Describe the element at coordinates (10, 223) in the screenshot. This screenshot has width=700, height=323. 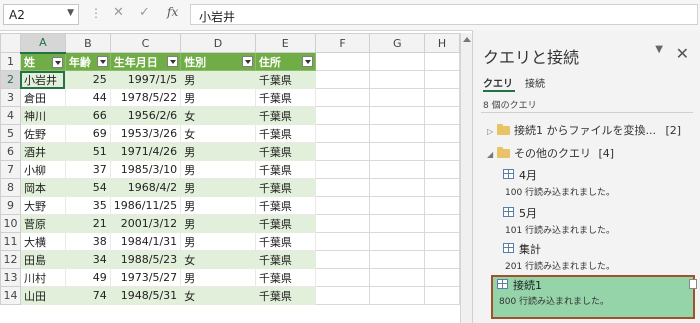
I see `row-header: 10` at that location.